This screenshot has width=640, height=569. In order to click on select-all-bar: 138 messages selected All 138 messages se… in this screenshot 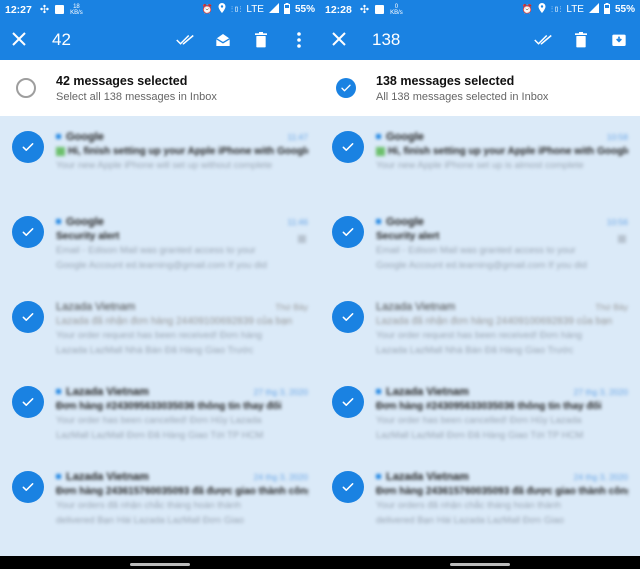, I will do `click(480, 88)`.